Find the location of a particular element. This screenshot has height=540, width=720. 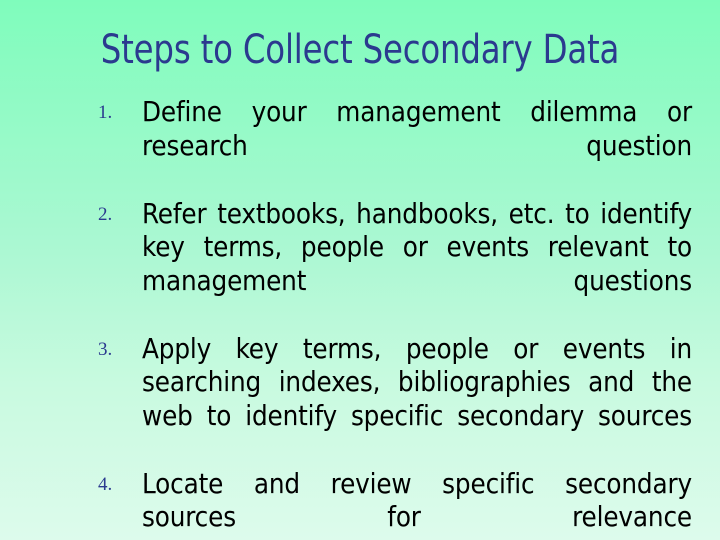

list-item-marker: 3. is located at coordinates (105, 349).